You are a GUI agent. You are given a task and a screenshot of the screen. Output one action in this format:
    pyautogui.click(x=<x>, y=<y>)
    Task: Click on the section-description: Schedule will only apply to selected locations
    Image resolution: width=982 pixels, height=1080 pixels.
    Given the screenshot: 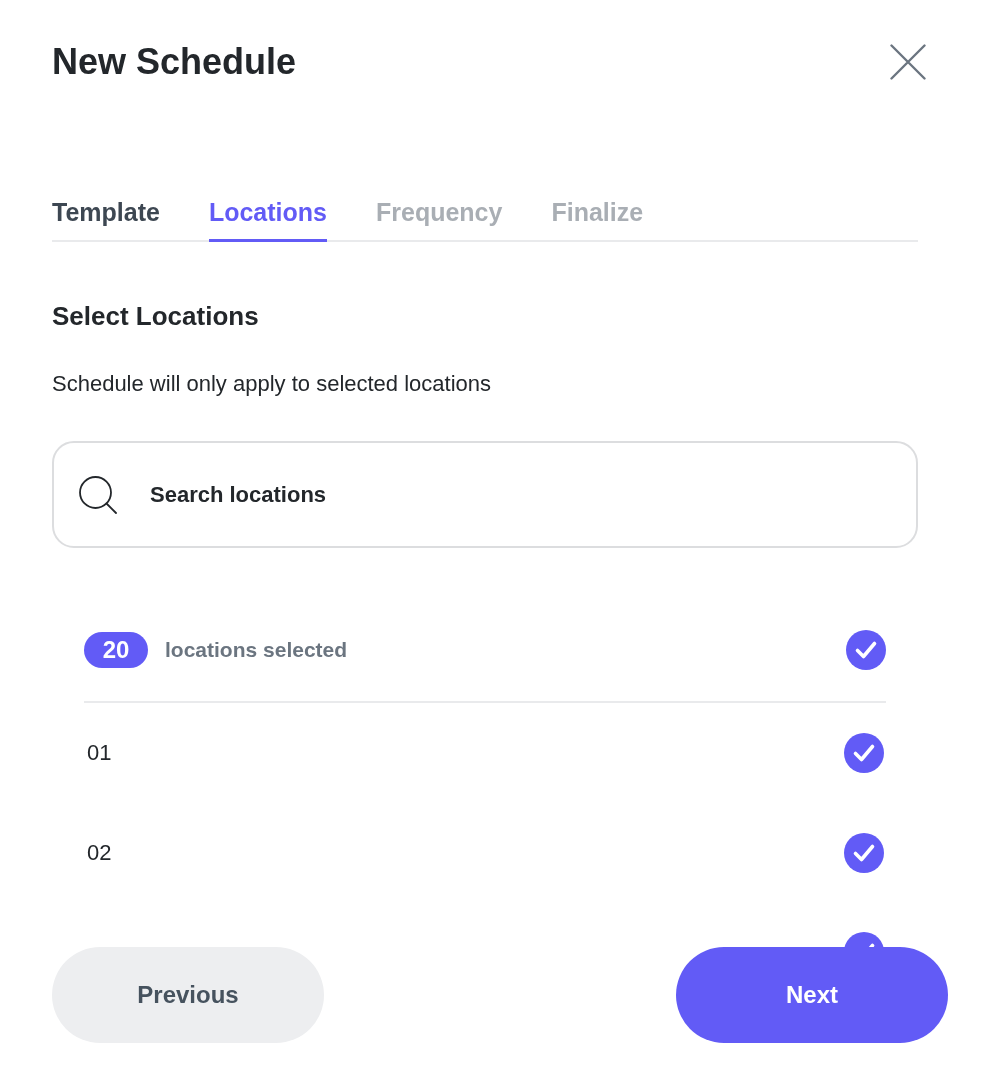 What is the action you would take?
    pyautogui.click(x=272, y=384)
    